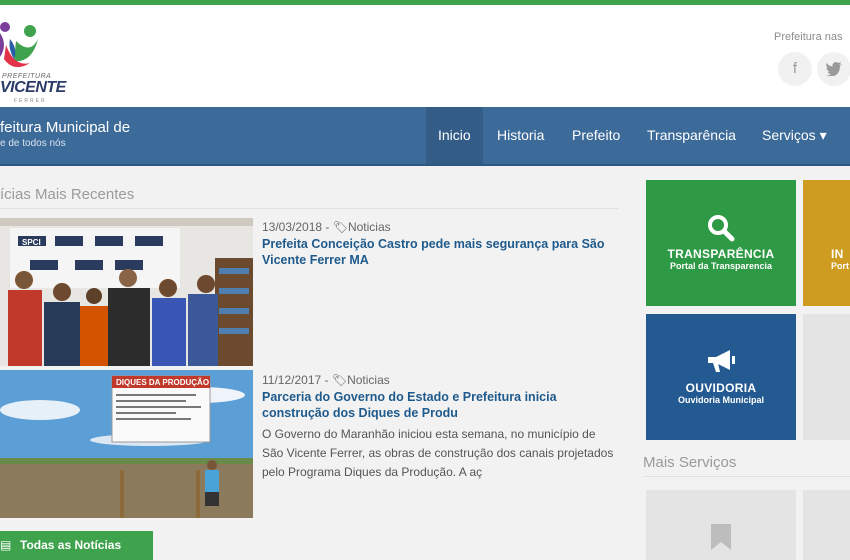 The height and width of the screenshot is (560, 850). Describe the element at coordinates (162, 382) in the screenshot. I see `sign-title: DIQUES DA PRODUÇÃO` at that location.